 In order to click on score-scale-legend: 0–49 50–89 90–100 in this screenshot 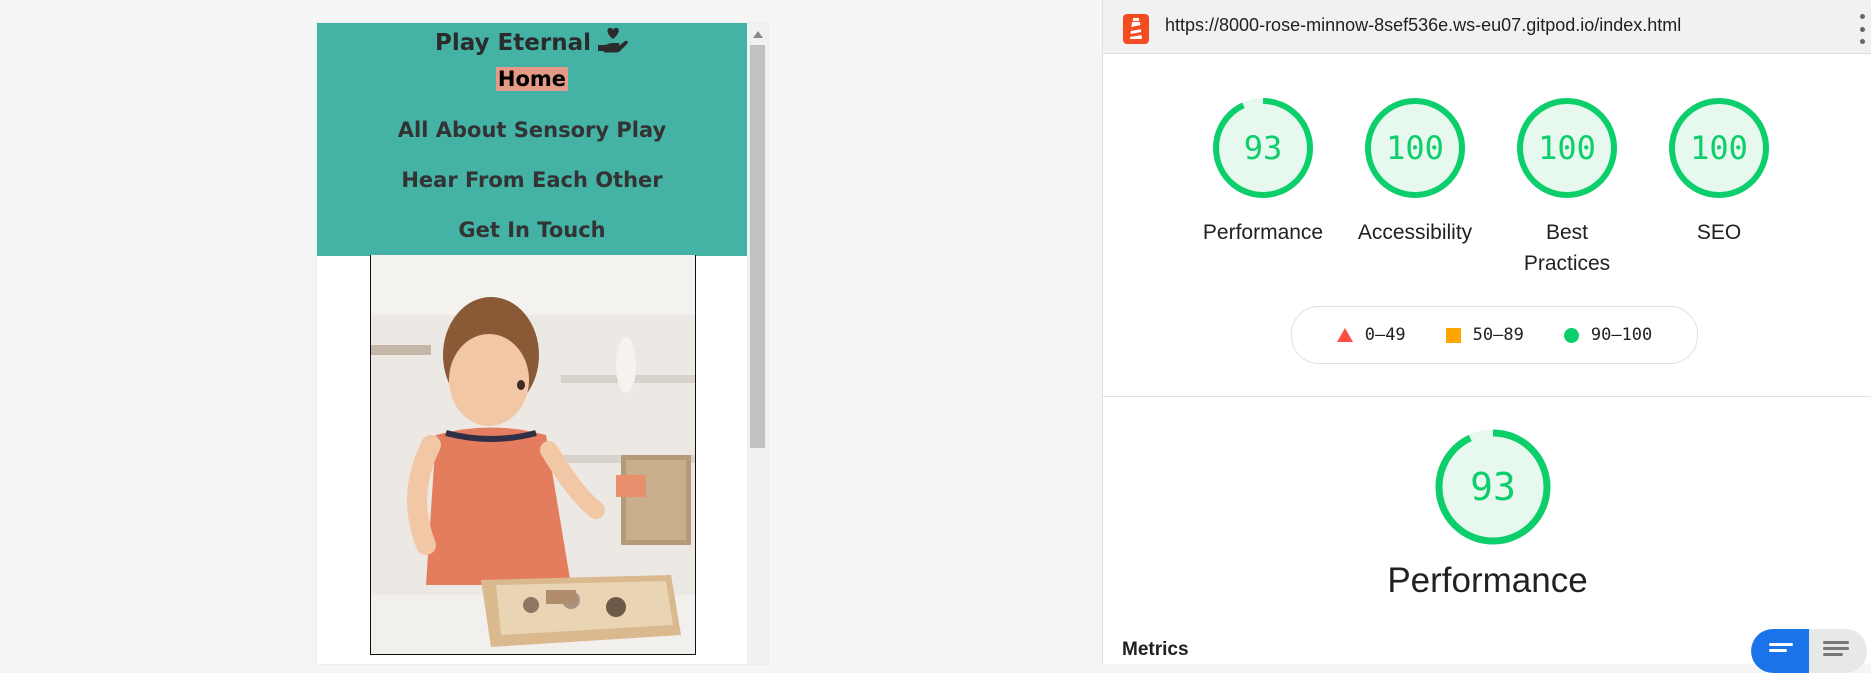, I will do `click(1494, 335)`.